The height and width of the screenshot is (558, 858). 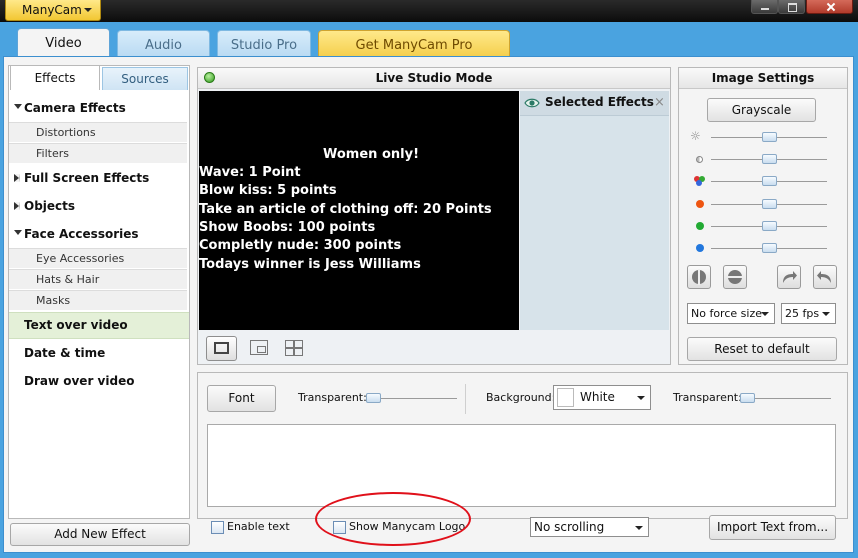 What do you see at coordinates (700, 248) in the screenshot?
I see `blue-channel-icon` at bounding box center [700, 248].